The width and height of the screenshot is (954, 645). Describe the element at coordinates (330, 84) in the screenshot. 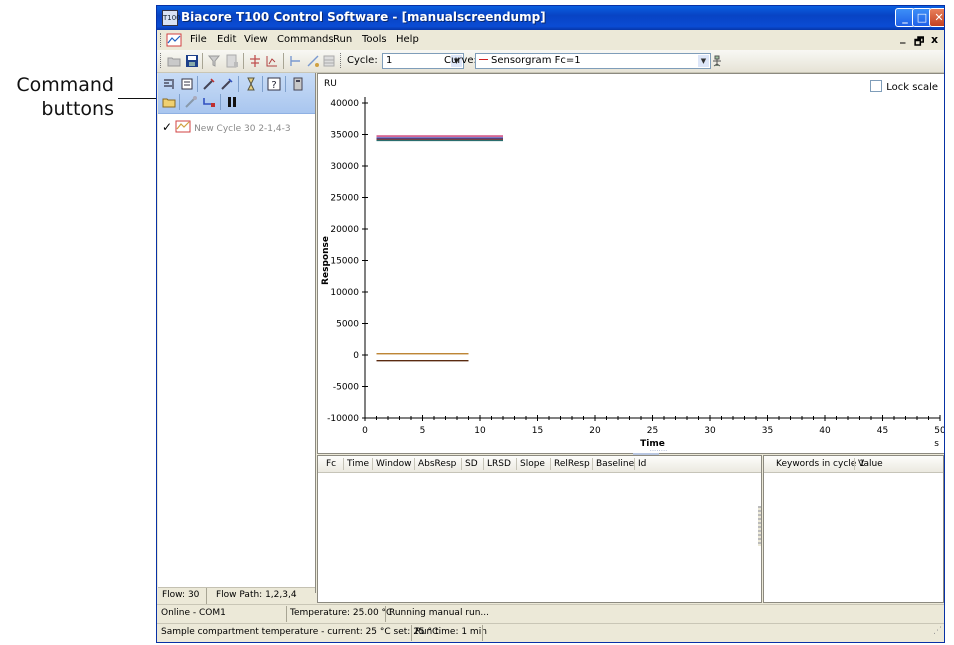

I see `y-unit-label: RU` at that location.